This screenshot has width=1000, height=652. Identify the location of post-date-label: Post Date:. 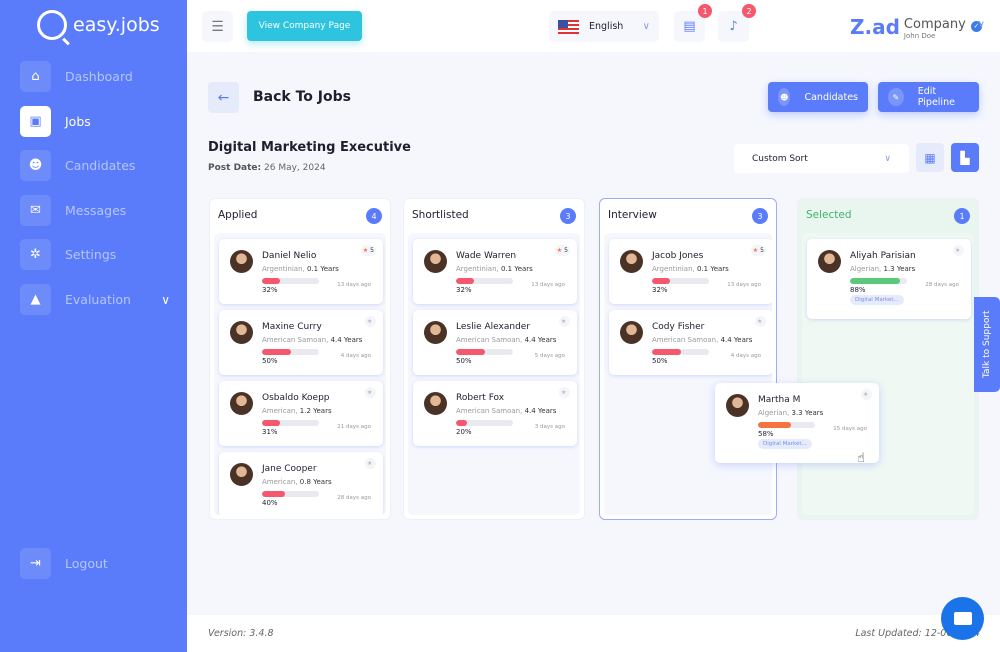
(235, 168).